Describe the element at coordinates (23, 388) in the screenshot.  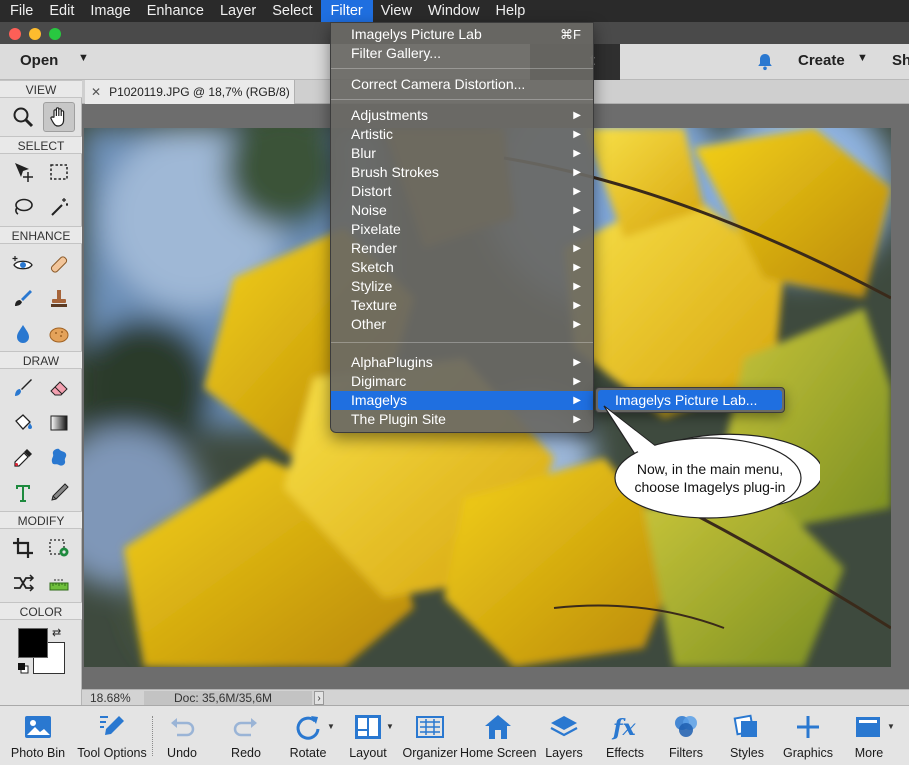
I see `brush-tool-icon` at that location.